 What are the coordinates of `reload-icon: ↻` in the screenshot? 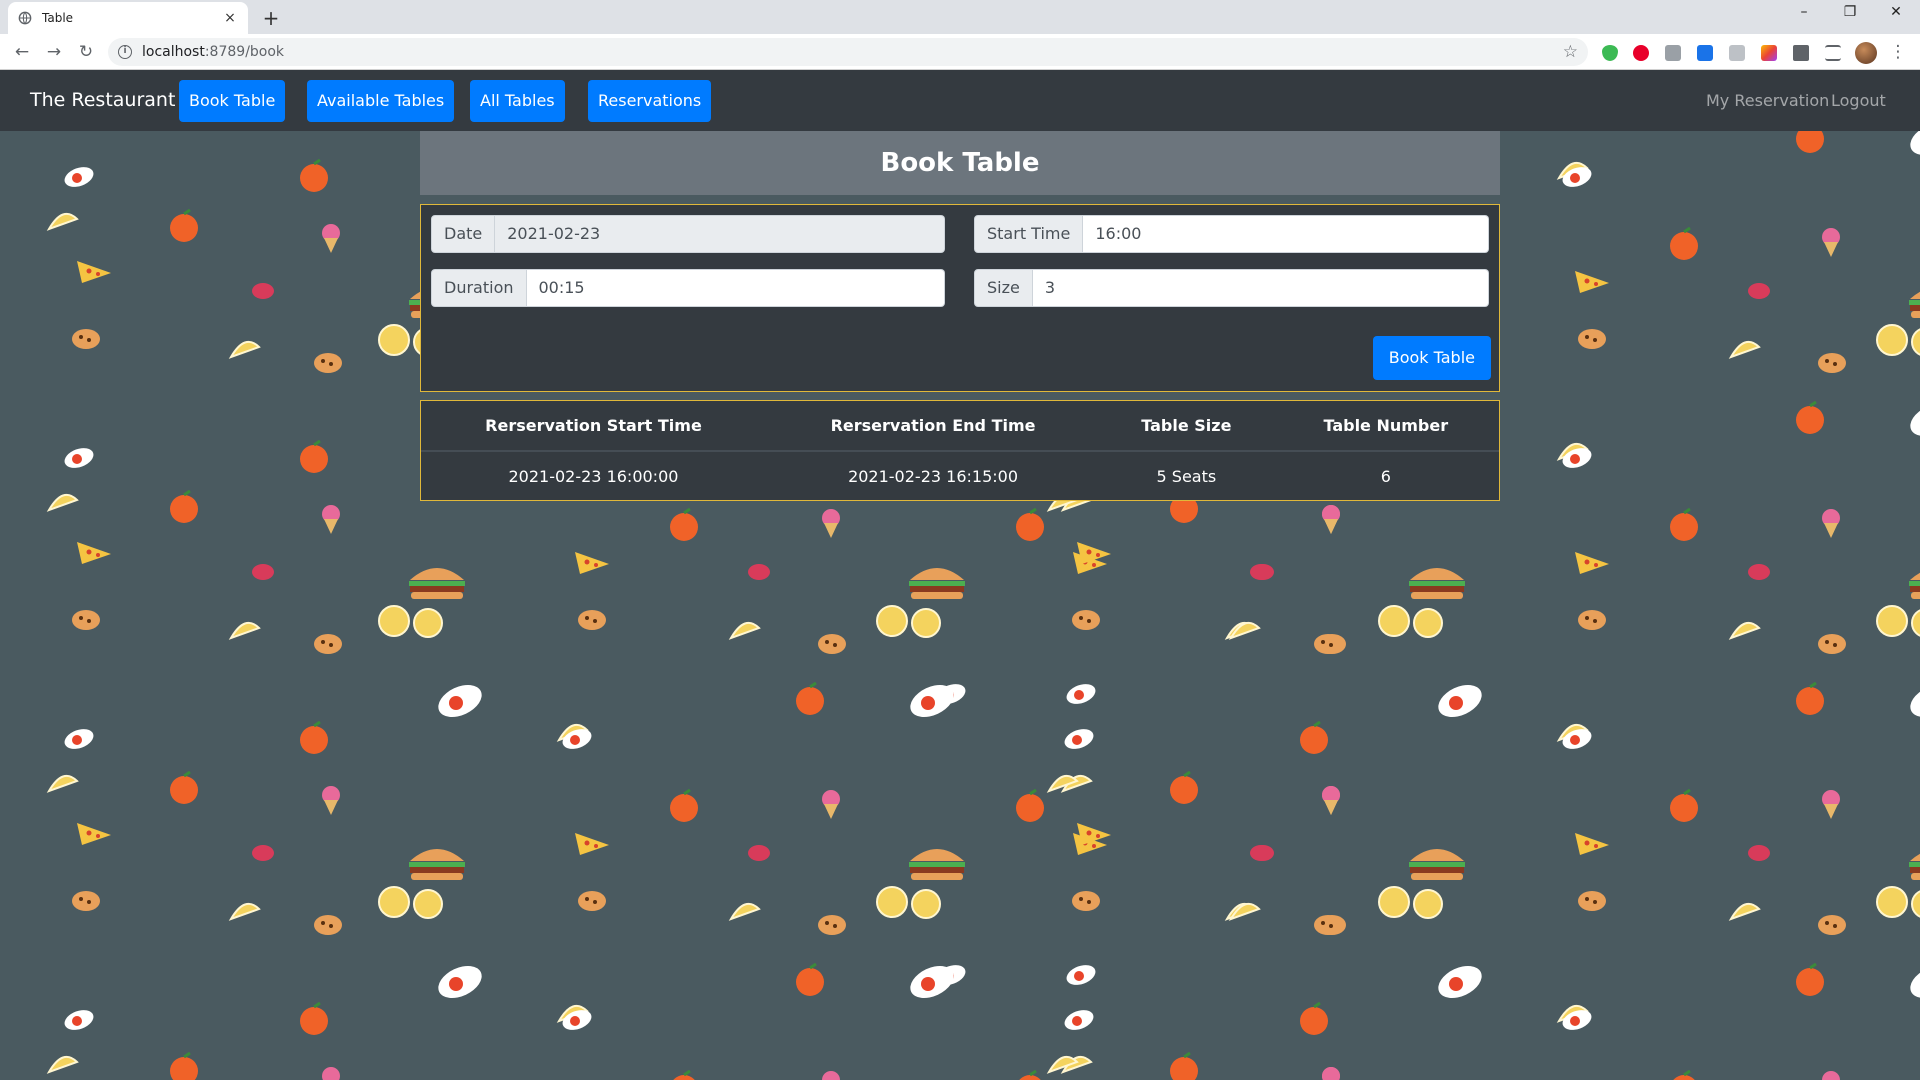 It's located at (86, 52).